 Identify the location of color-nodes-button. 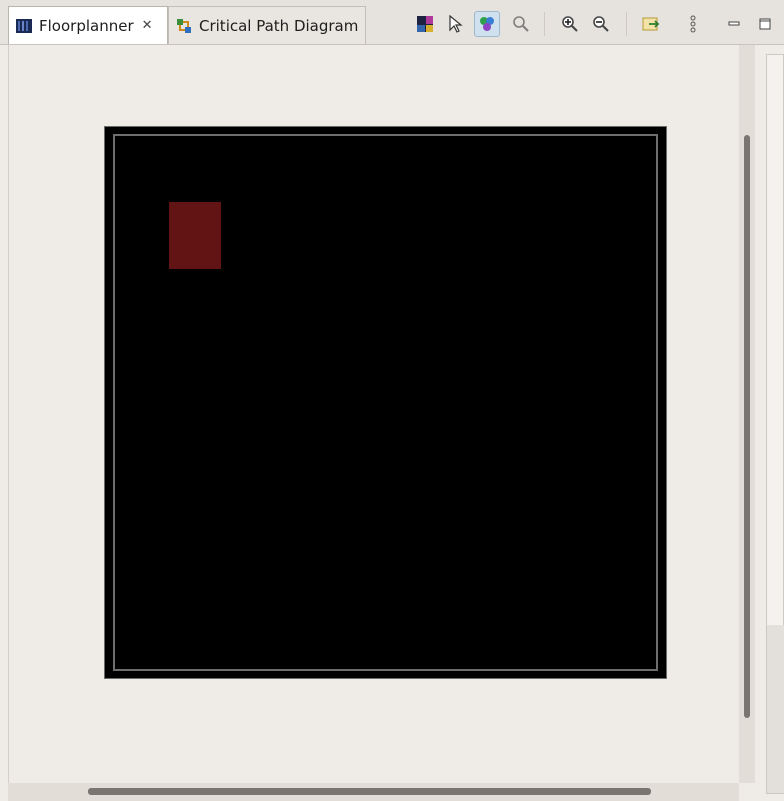
(487, 24).